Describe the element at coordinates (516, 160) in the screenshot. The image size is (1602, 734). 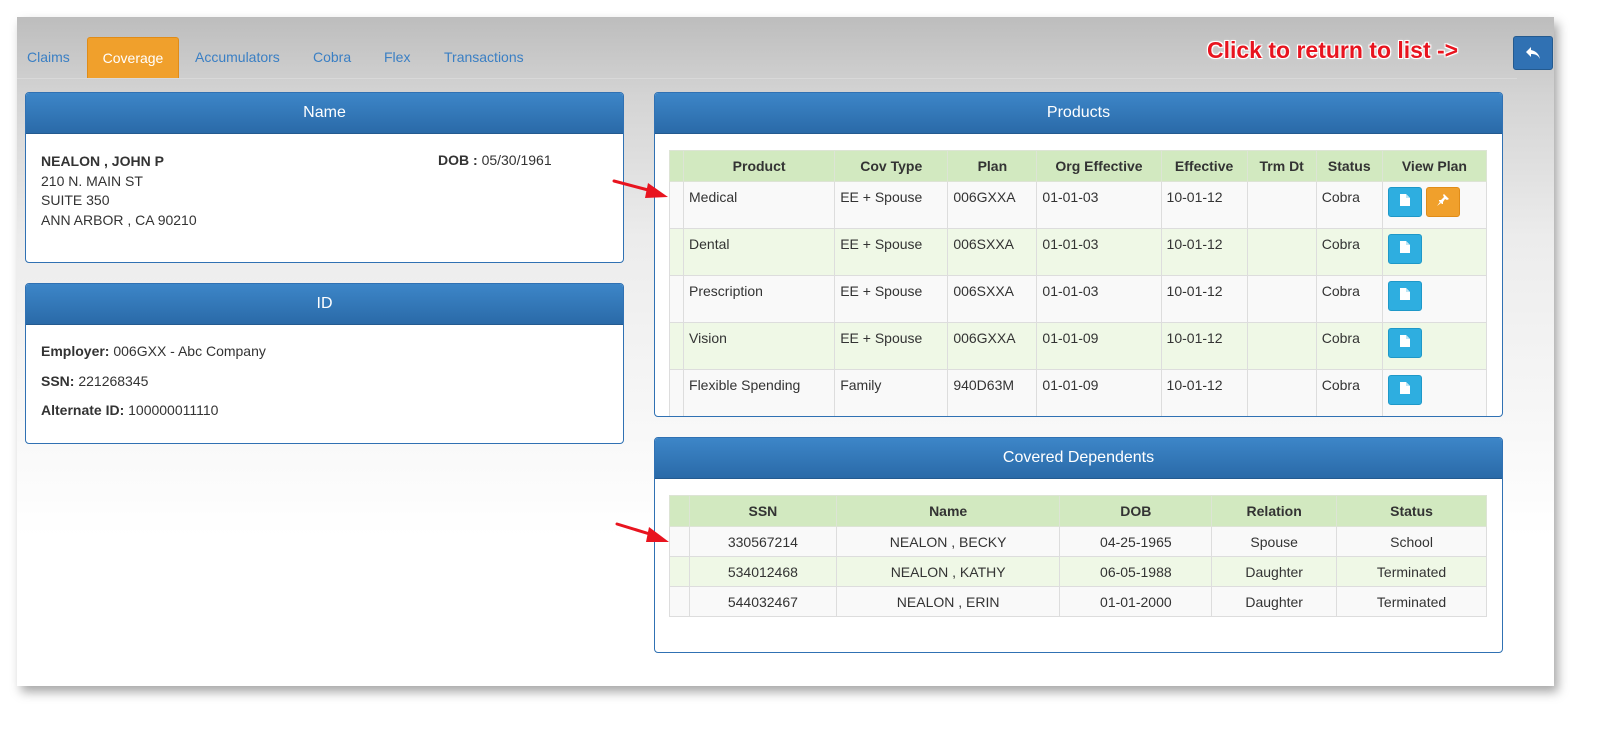
I see `dob-value: 05/30/1961` at that location.